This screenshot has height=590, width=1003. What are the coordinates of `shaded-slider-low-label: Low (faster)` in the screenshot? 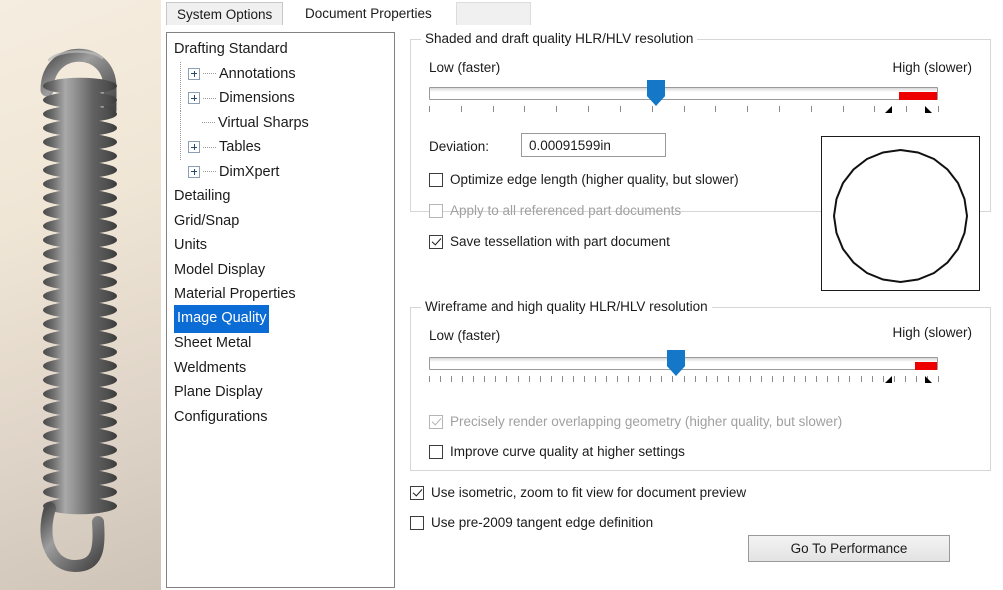 It's located at (465, 67).